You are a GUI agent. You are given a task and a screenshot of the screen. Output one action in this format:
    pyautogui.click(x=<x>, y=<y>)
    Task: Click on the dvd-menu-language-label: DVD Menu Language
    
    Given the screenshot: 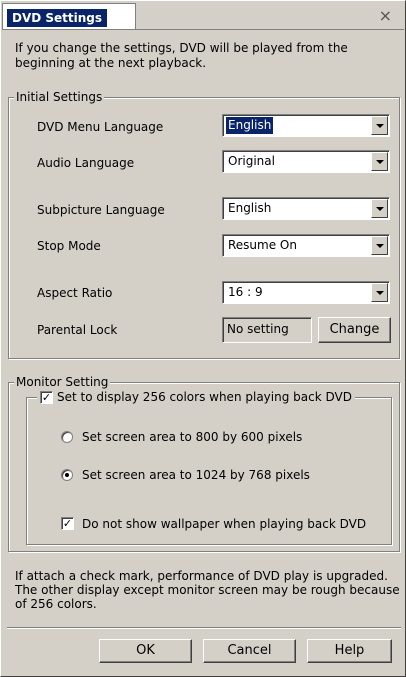 What is the action you would take?
    pyautogui.click(x=100, y=127)
    